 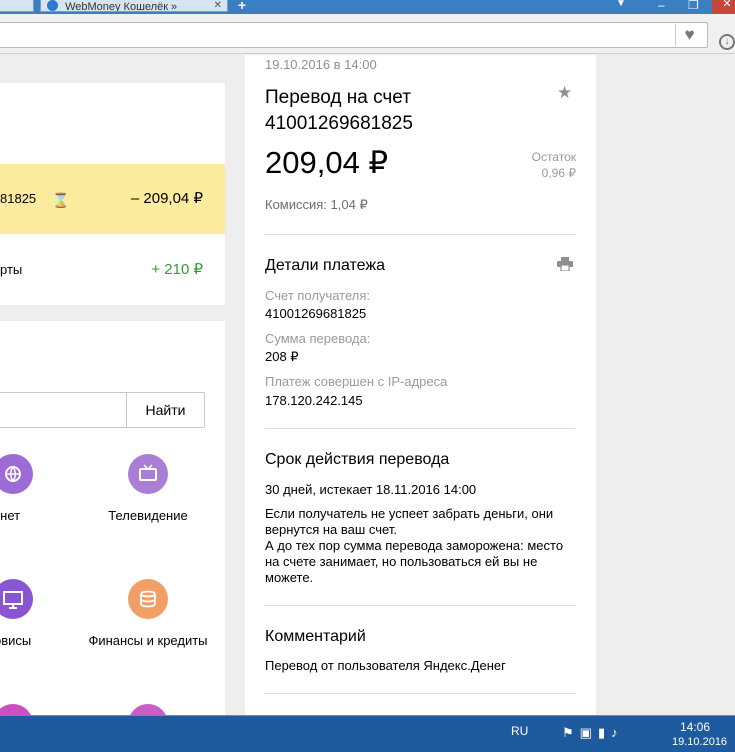 I want to click on operation-account: 81825, so click(x=18, y=198).